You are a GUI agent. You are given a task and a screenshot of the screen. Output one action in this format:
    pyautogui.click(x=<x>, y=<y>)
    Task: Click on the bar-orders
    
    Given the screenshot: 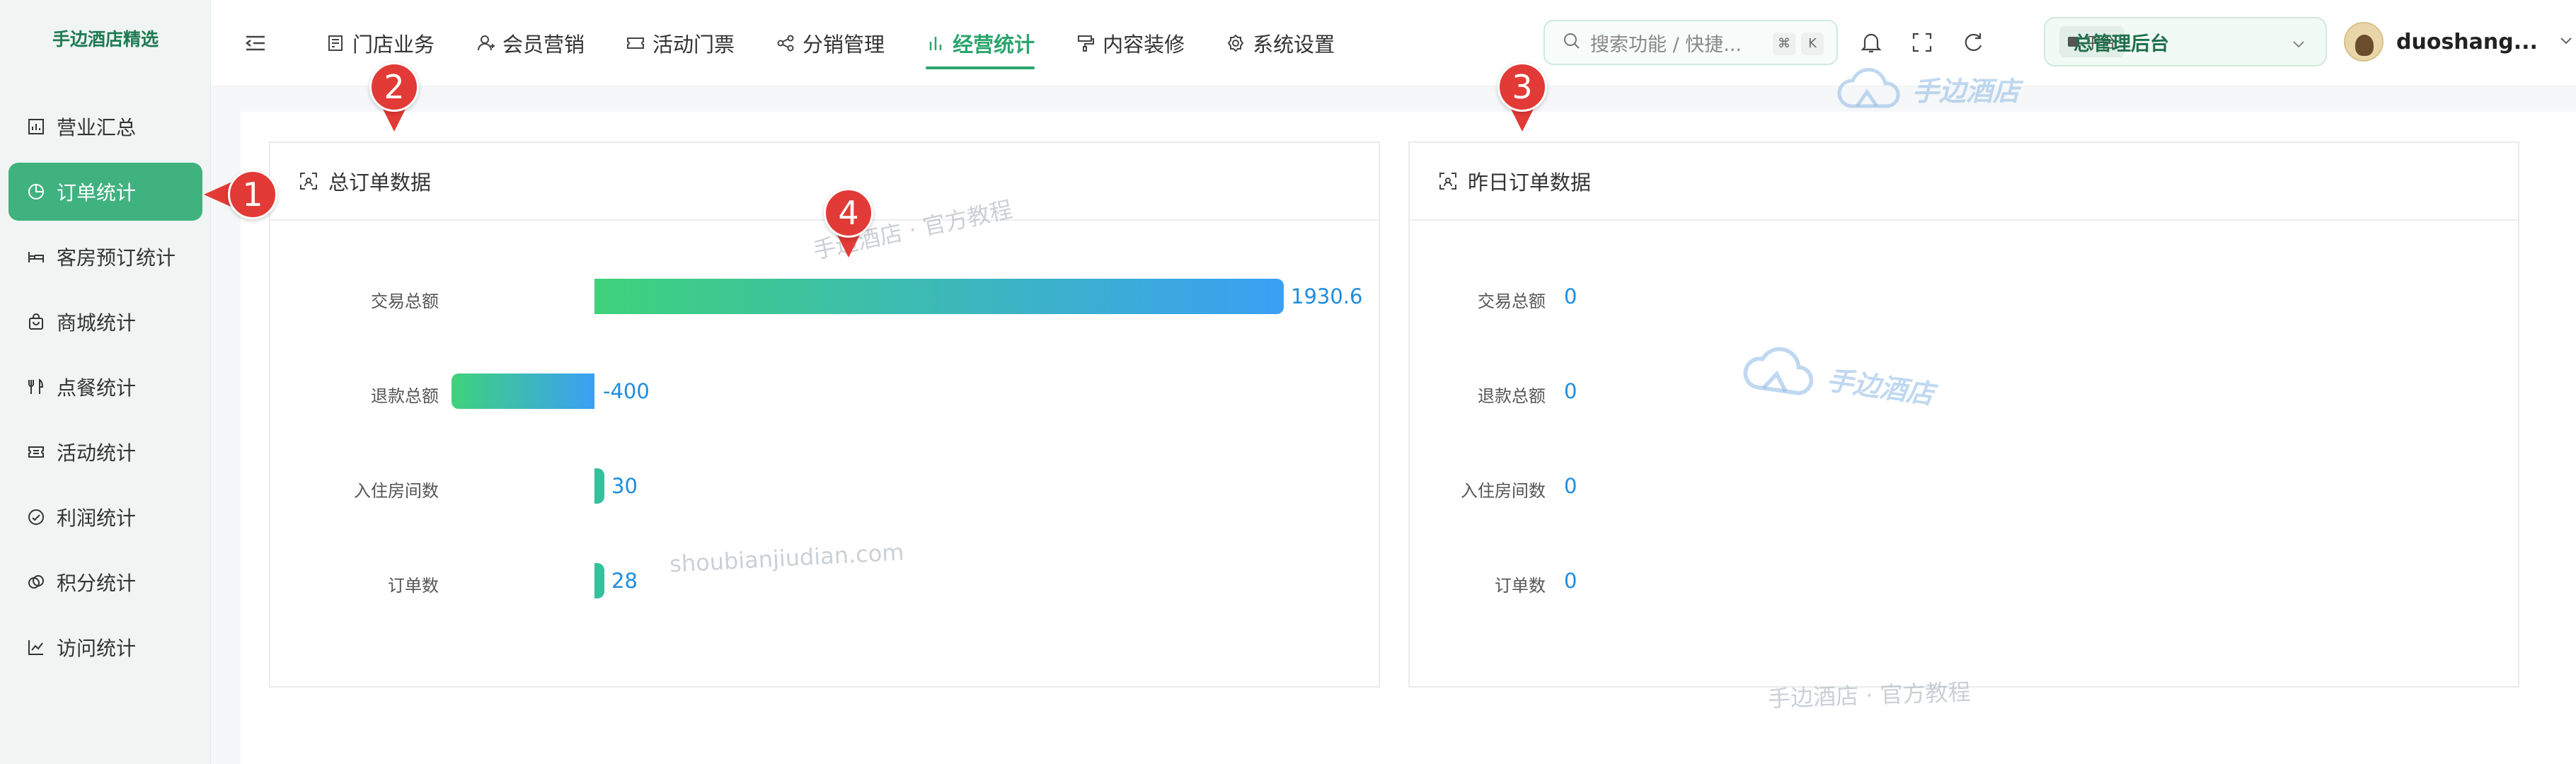 What is the action you would take?
    pyautogui.click(x=599, y=580)
    